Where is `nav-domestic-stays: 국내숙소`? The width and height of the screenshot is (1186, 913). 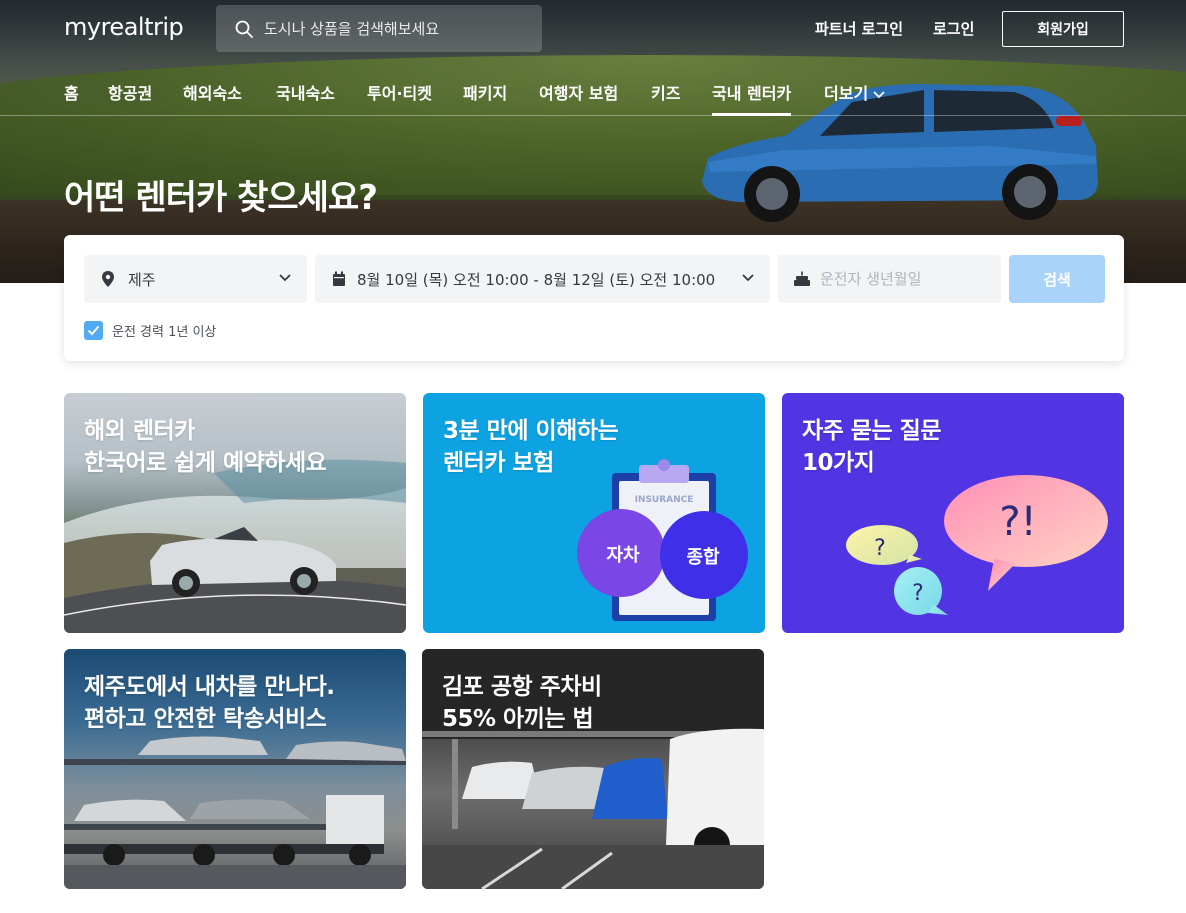 nav-domestic-stays: 국내숙소 is located at coordinates (305, 92).